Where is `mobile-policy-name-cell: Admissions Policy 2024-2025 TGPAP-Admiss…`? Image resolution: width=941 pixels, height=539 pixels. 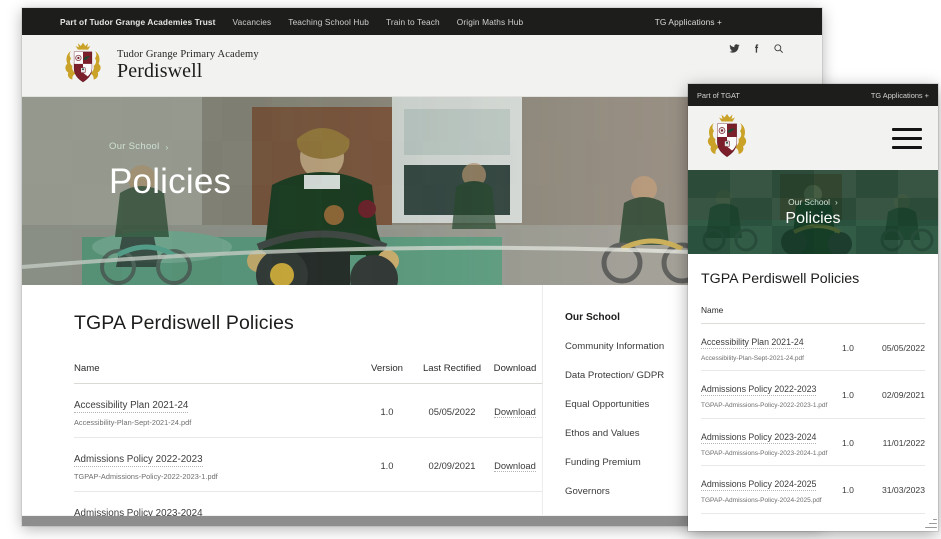 mobile-policy-name-cell: Admissions Policy 2024-2025 TGPAP-Admiss… is located at coordinates (767, 489).